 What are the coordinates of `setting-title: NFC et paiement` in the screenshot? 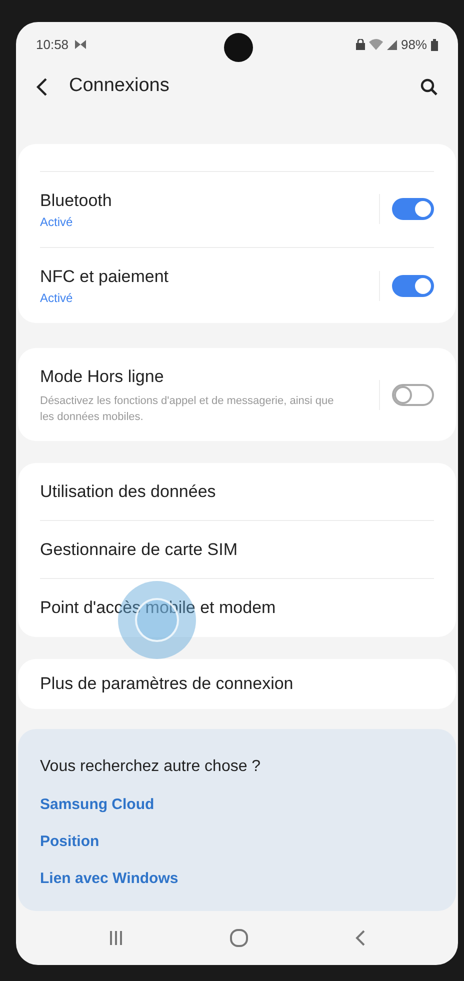 It's located at (104, 277).